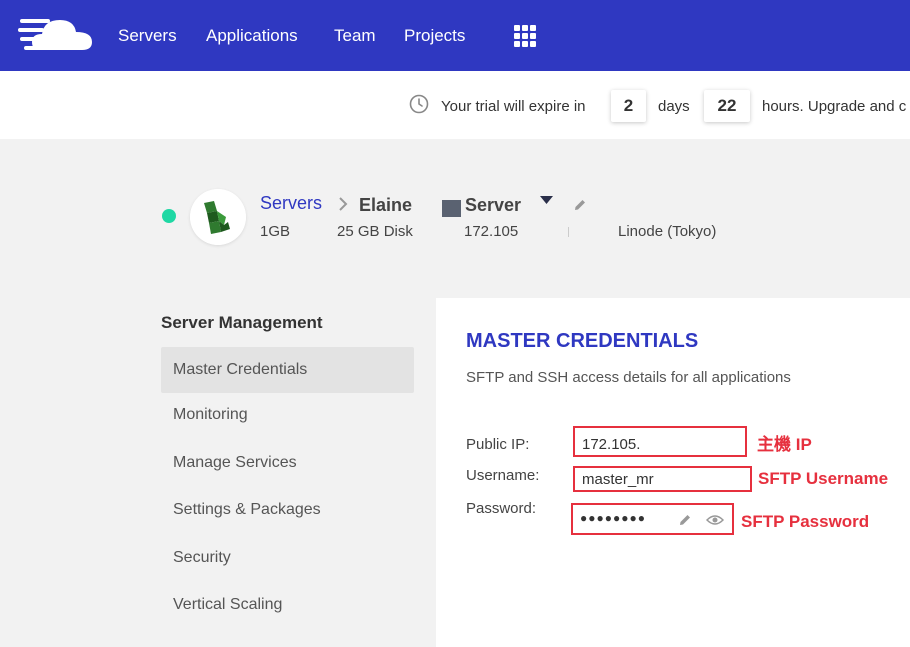 The image size is (910, 647). What do you see at coordinates (287, 605) in the screenshot?
I see `sidebar-item-vertical-scaling: Vertical Scaling` at bounding box center [287, 605].